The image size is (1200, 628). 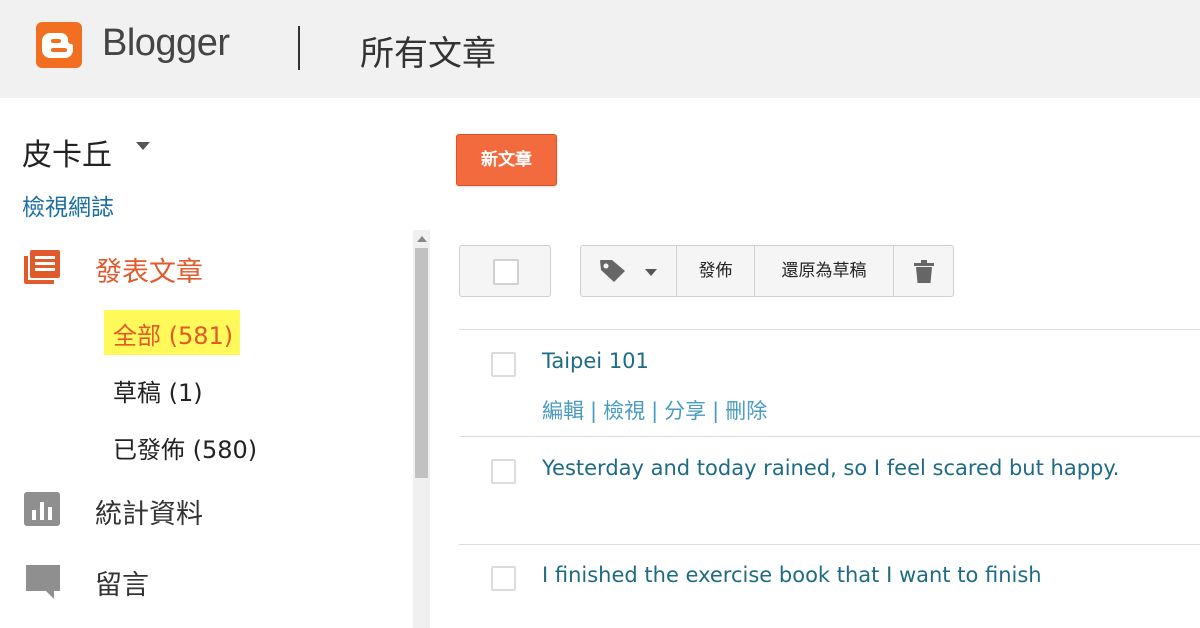 What do you see at coordinates (185, 447) in the screenshot?
I see `sidebar-subitem-published: 已發佈 (580)` at bounding box center [185, 447].